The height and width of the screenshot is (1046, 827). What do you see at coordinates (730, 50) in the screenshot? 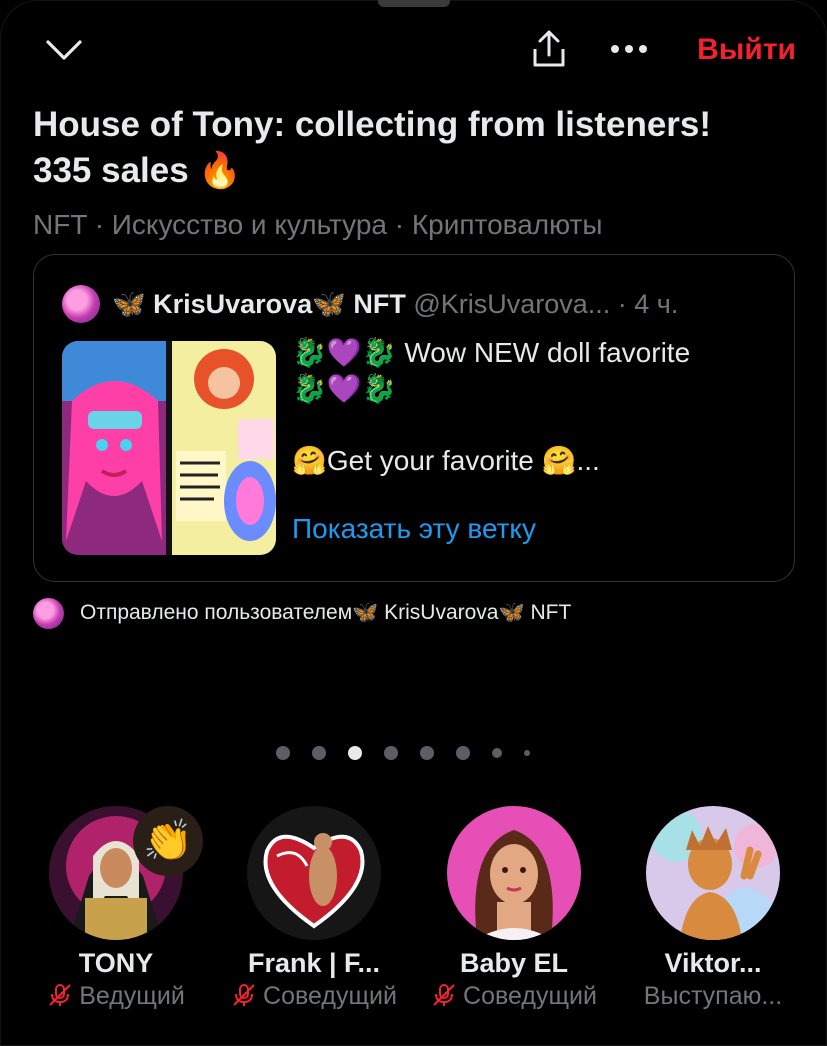
I see `leave-button: Выйти` at bounding box center [730, 50].